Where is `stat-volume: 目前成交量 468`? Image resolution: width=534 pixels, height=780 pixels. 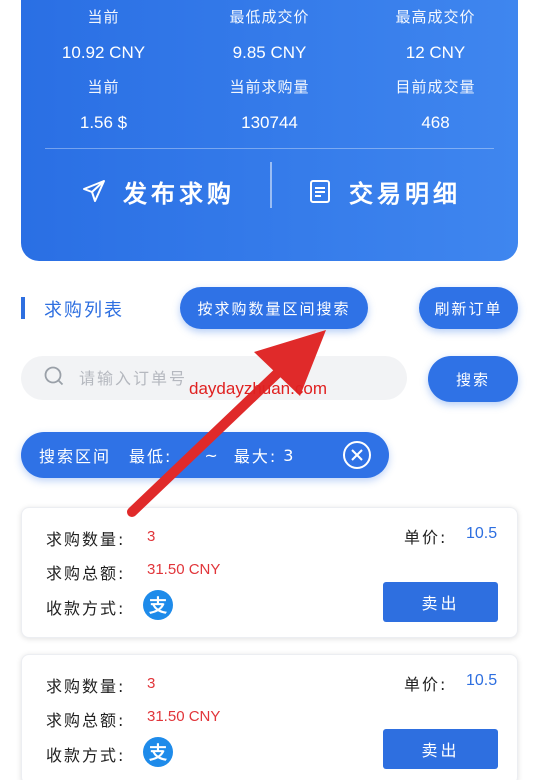
stat-volume: 目前成交量 468 is located at coordinates (435, 104).